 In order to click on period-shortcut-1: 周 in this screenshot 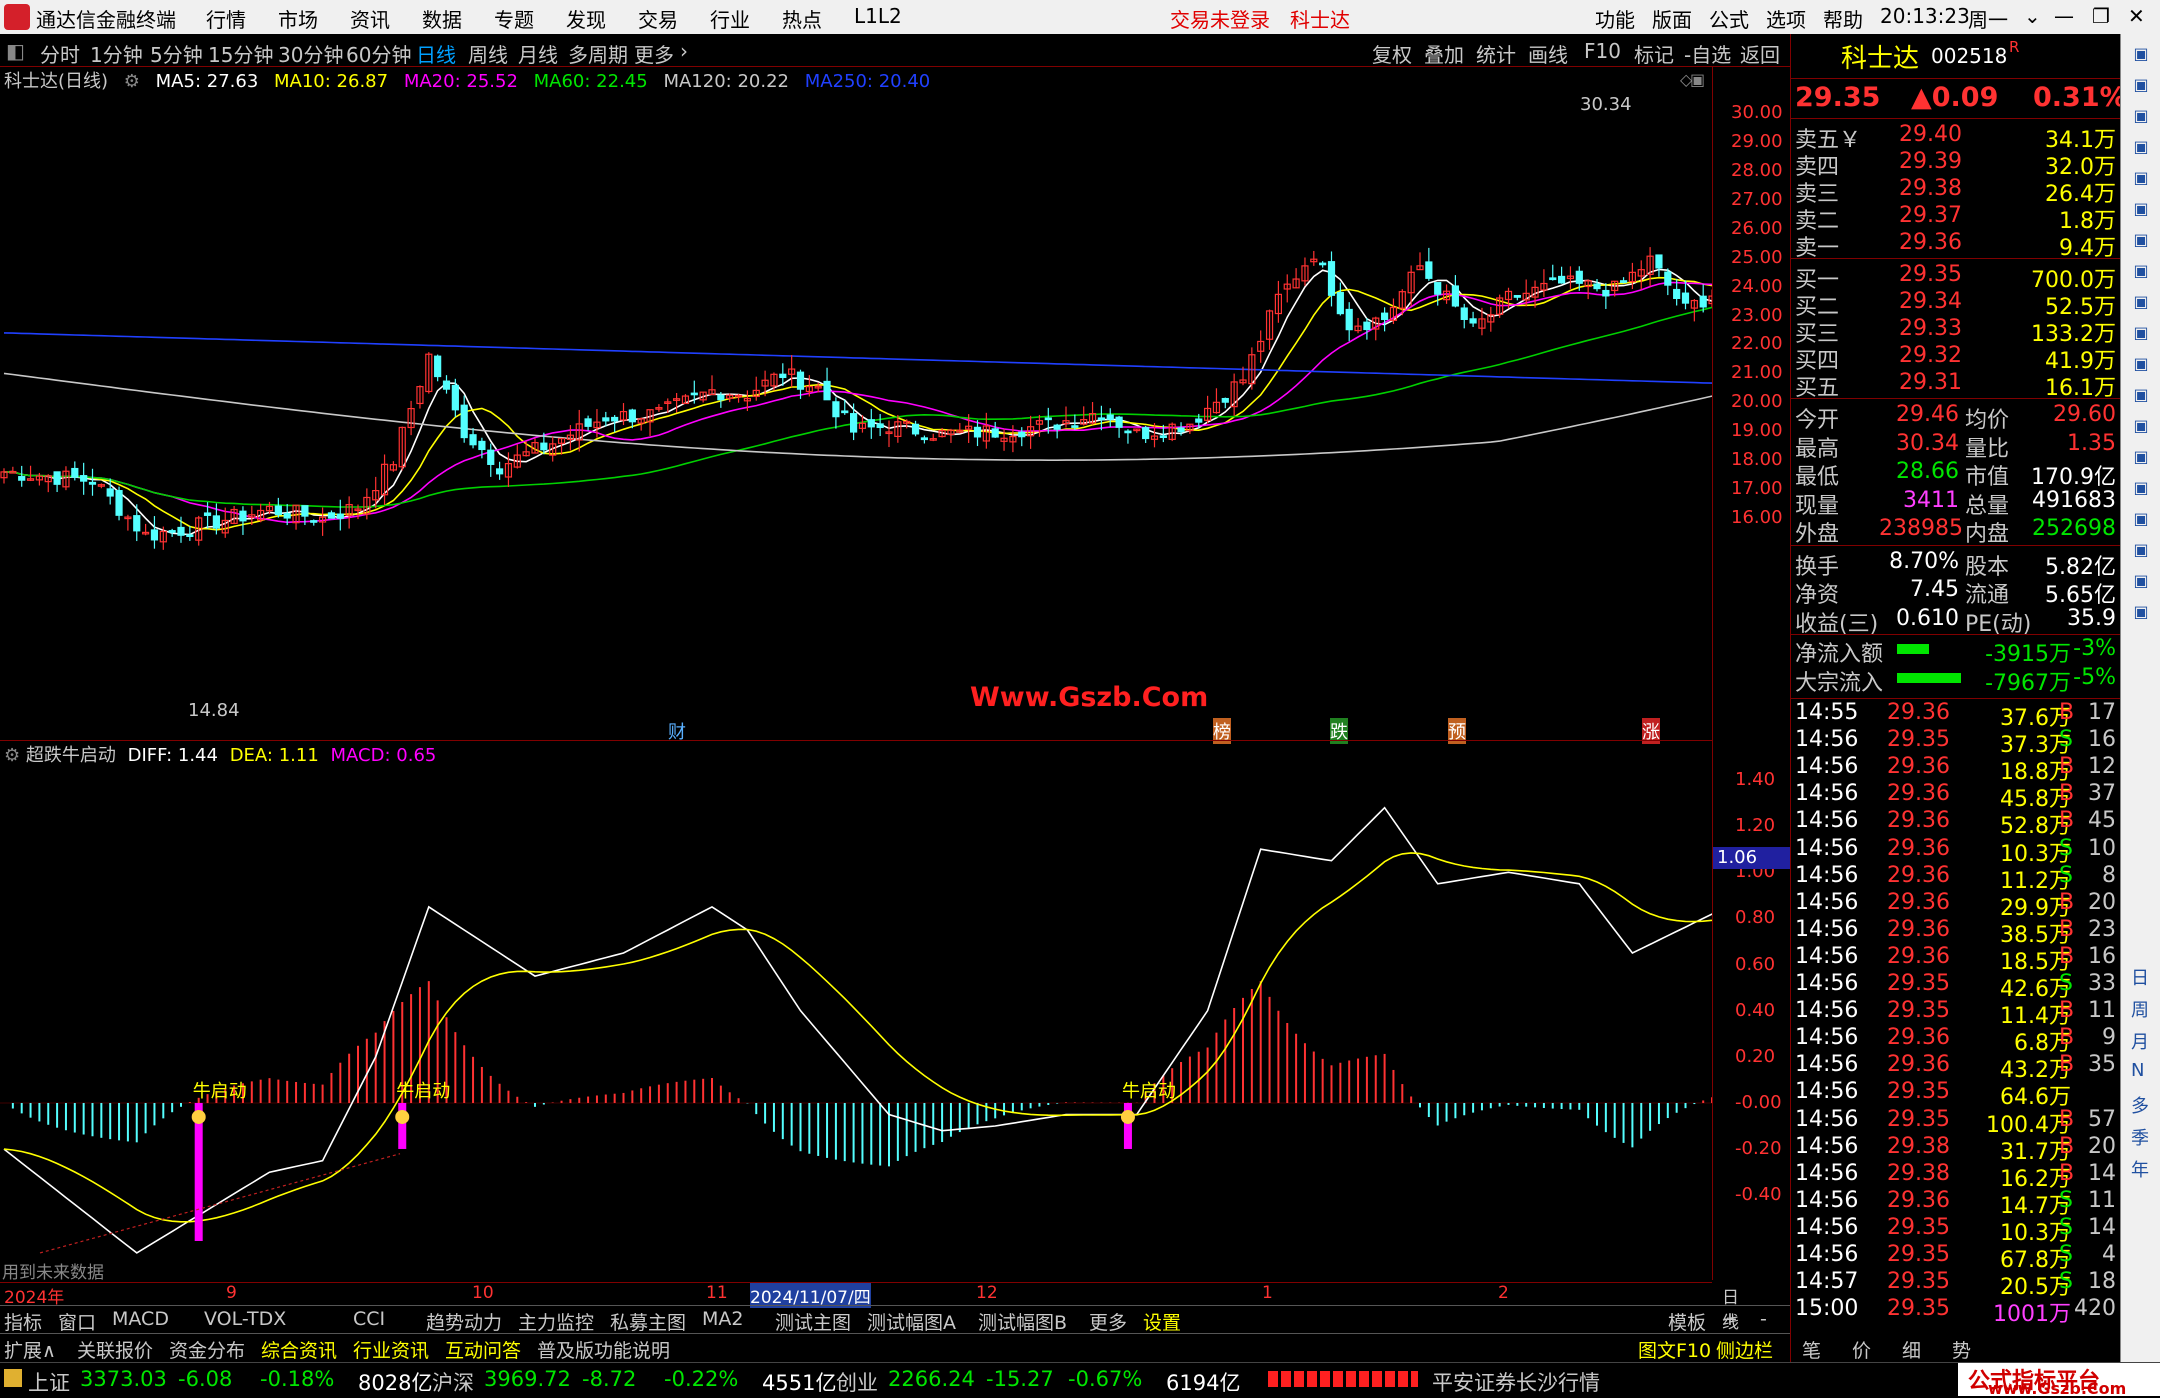, I will do `click(2140, 1009)`.